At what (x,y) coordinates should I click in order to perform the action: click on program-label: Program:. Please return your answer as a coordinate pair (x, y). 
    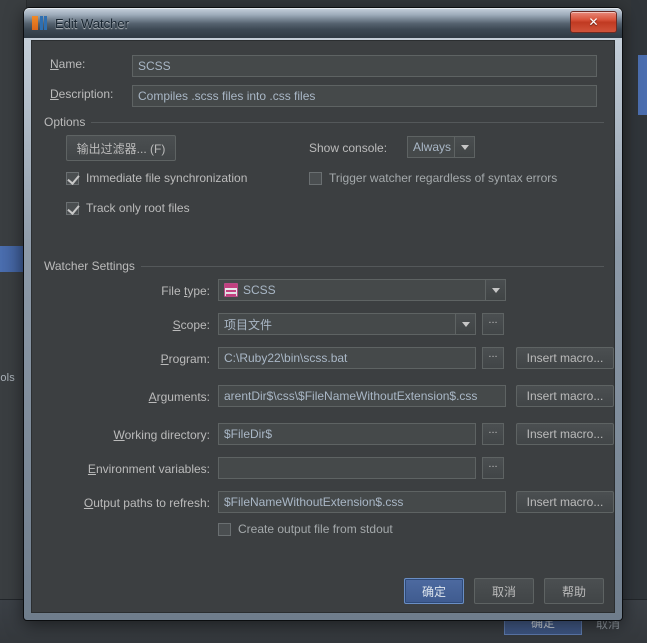
    Looking at the image, I should click on (185, 359).